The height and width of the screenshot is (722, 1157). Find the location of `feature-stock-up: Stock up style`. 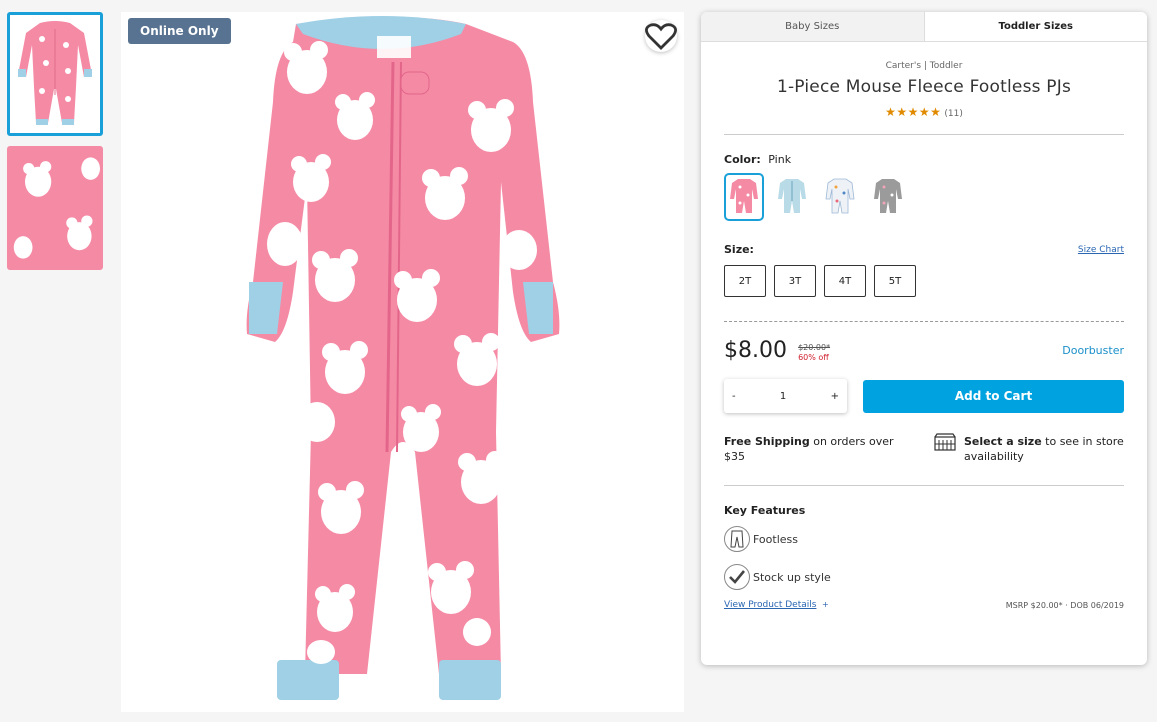

feature-stock-up: Stock up style is located at coordinates (924, 577).